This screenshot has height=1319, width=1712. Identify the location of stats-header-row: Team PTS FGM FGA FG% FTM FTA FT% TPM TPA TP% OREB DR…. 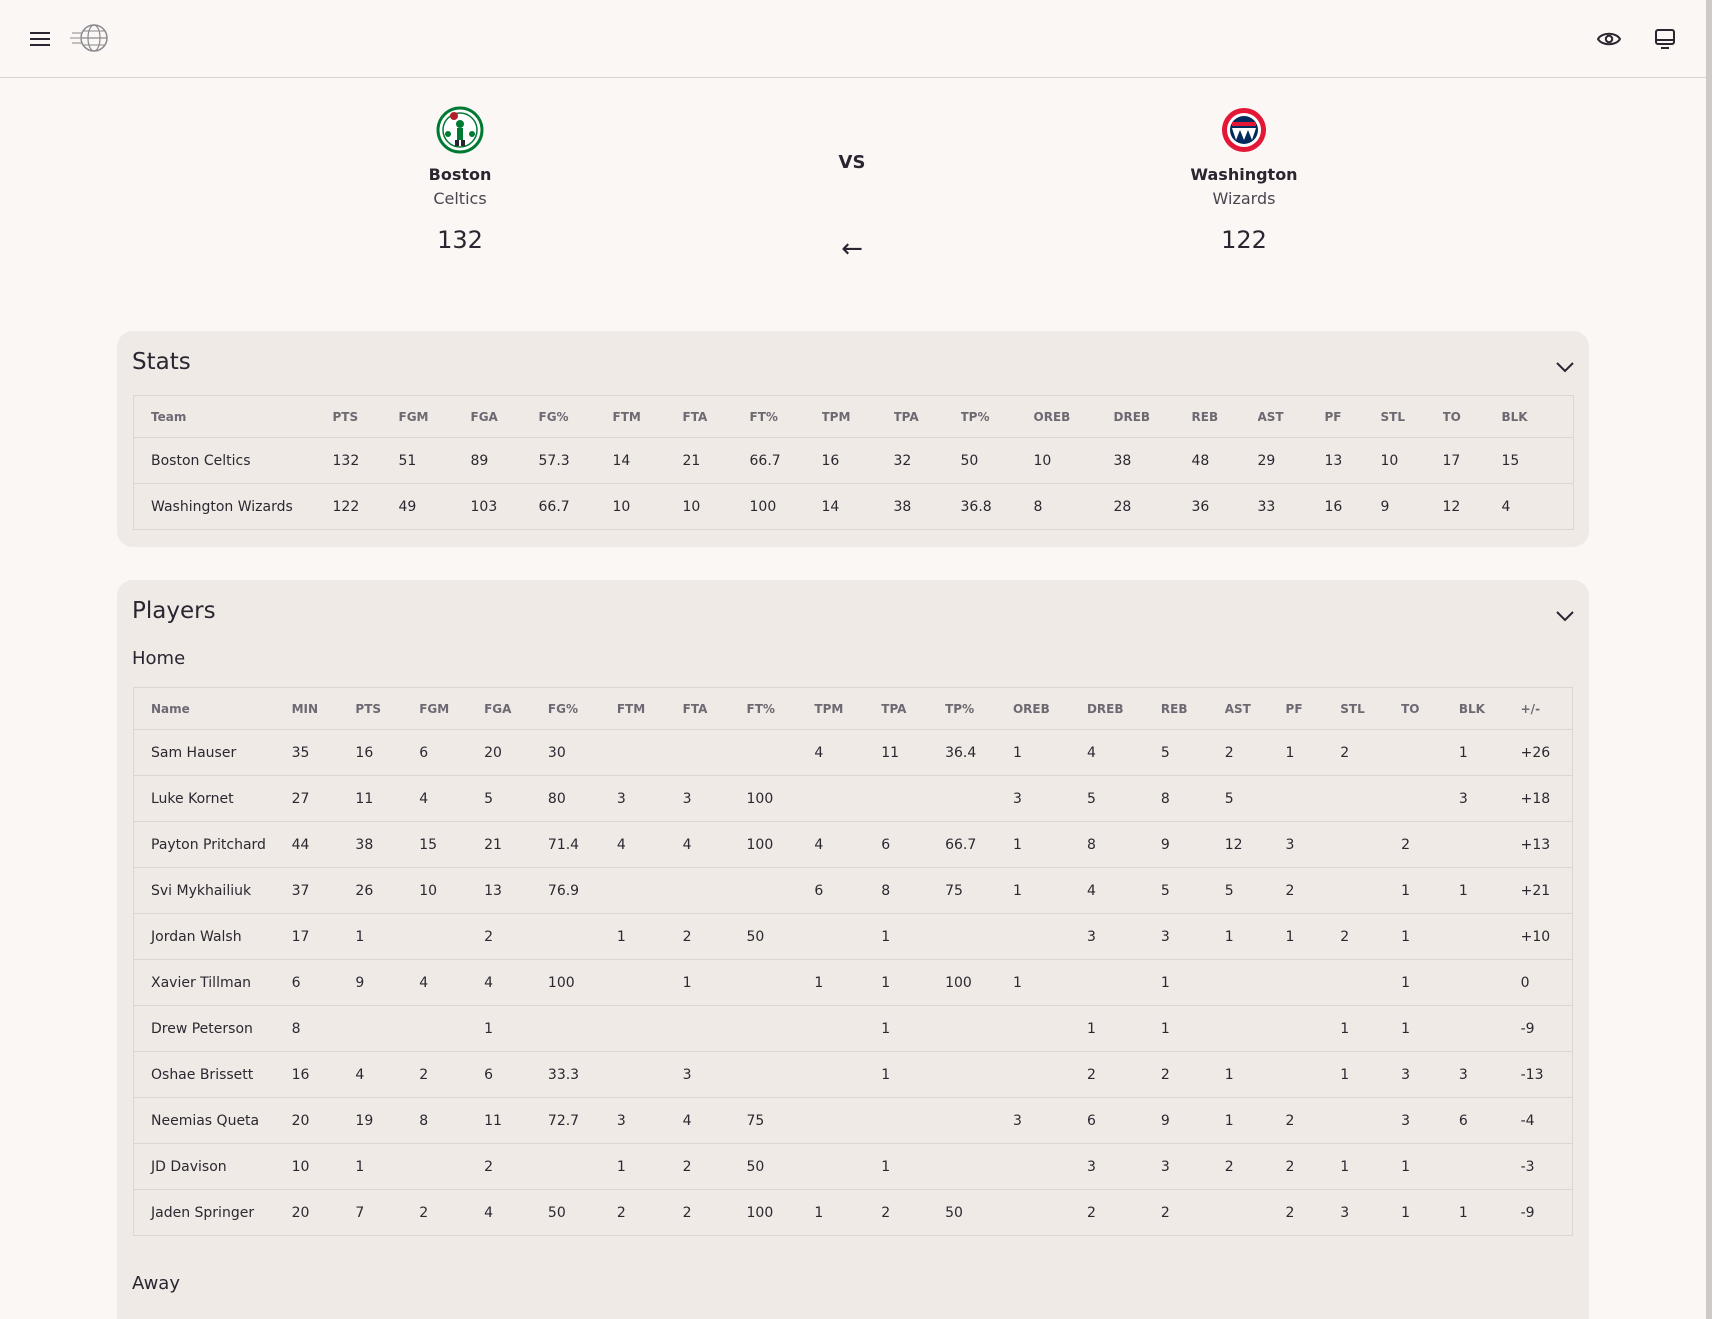
(853, 416).